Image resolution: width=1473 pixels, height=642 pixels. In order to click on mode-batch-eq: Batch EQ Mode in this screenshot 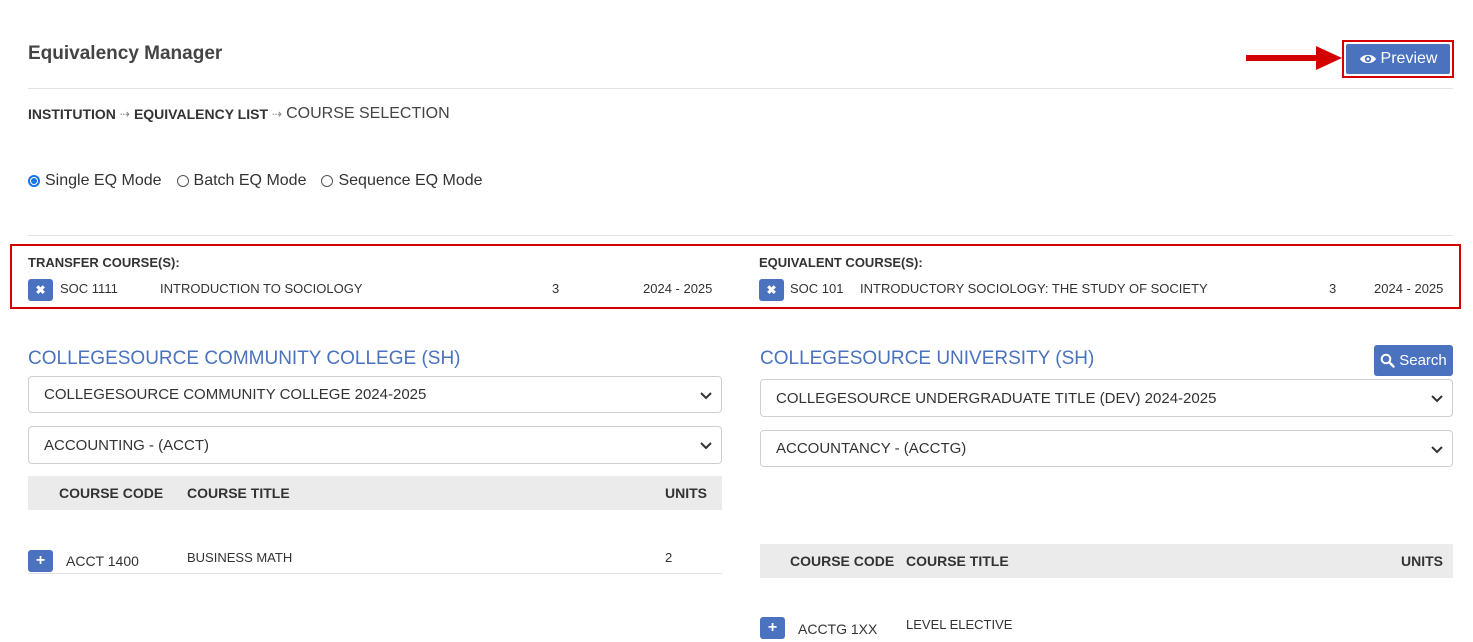, I will do `click(241, 181)`.